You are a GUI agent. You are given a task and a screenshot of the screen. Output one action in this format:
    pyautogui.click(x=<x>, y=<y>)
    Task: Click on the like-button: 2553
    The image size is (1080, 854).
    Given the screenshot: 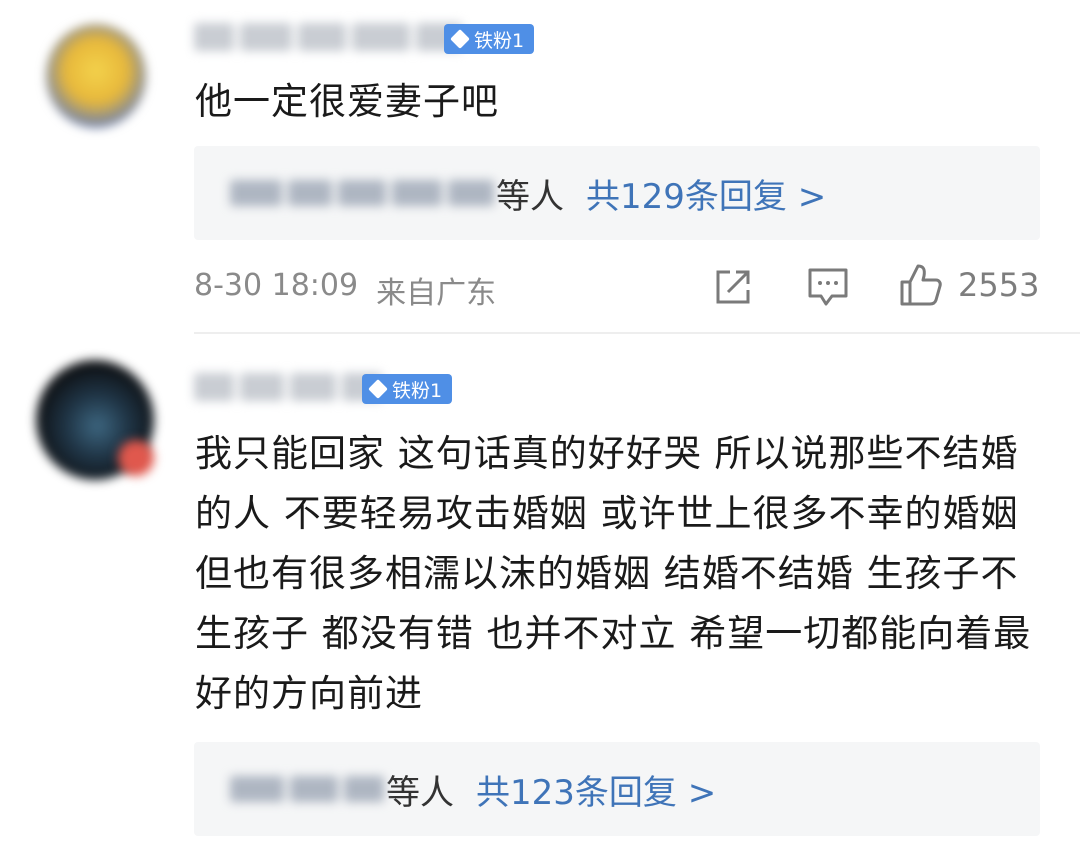 What is the action you would take?
    pyautogui.click(x=968, y=285)
    